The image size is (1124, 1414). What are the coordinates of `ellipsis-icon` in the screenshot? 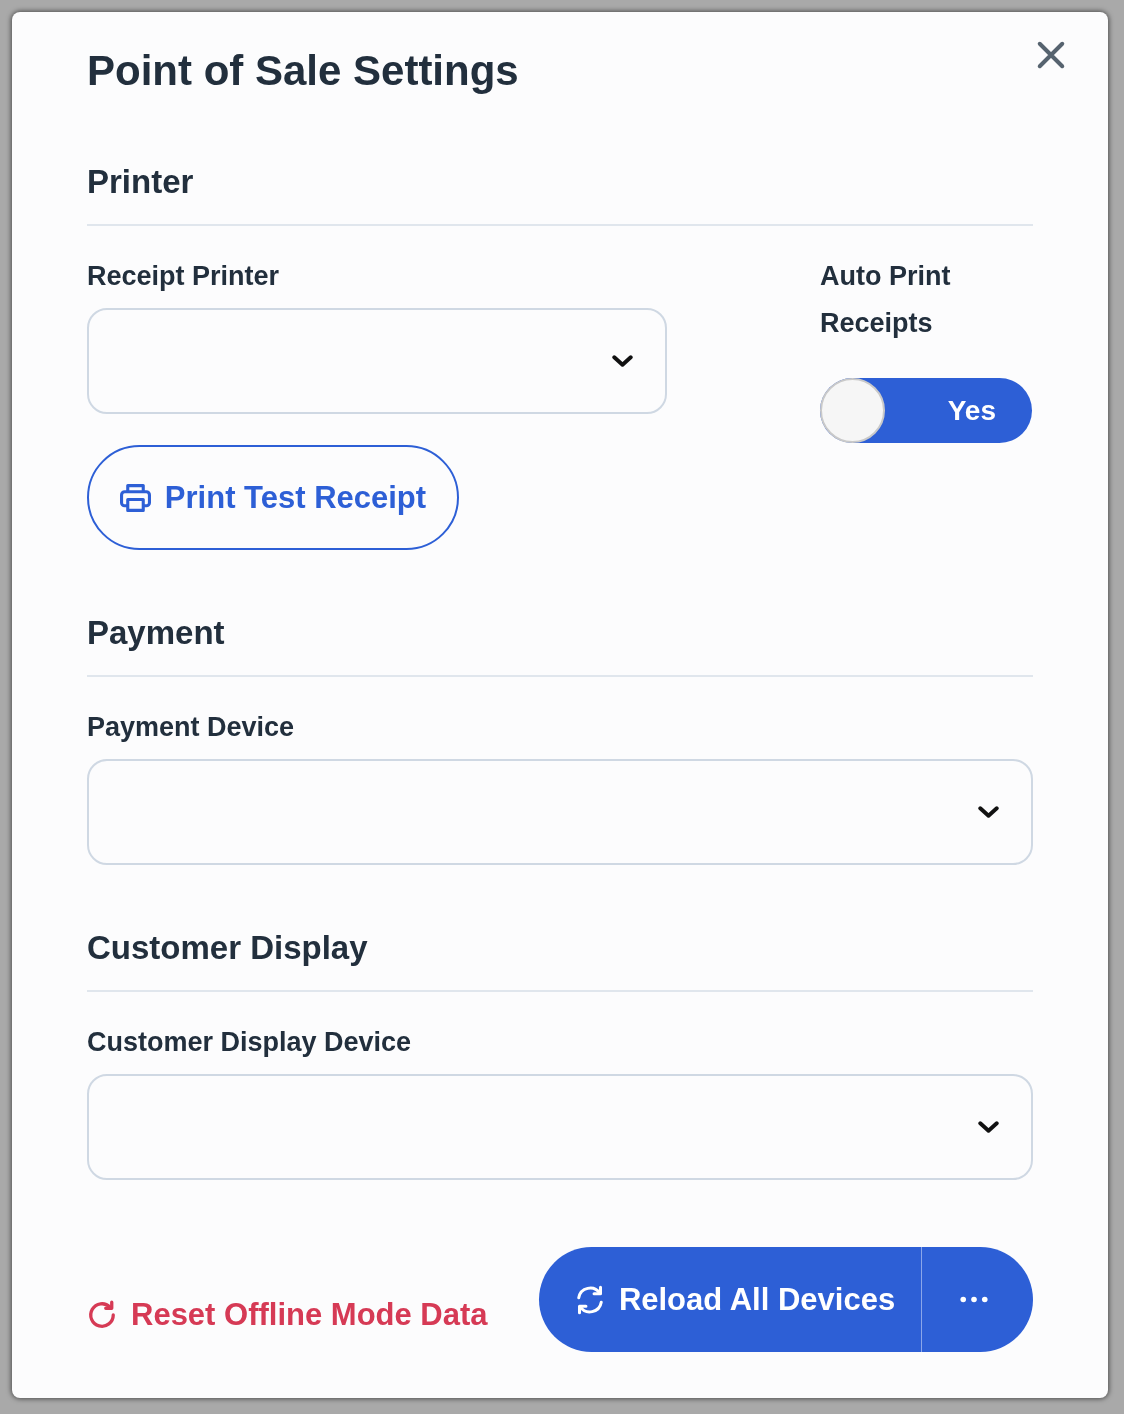 It's located at (973, 1299).